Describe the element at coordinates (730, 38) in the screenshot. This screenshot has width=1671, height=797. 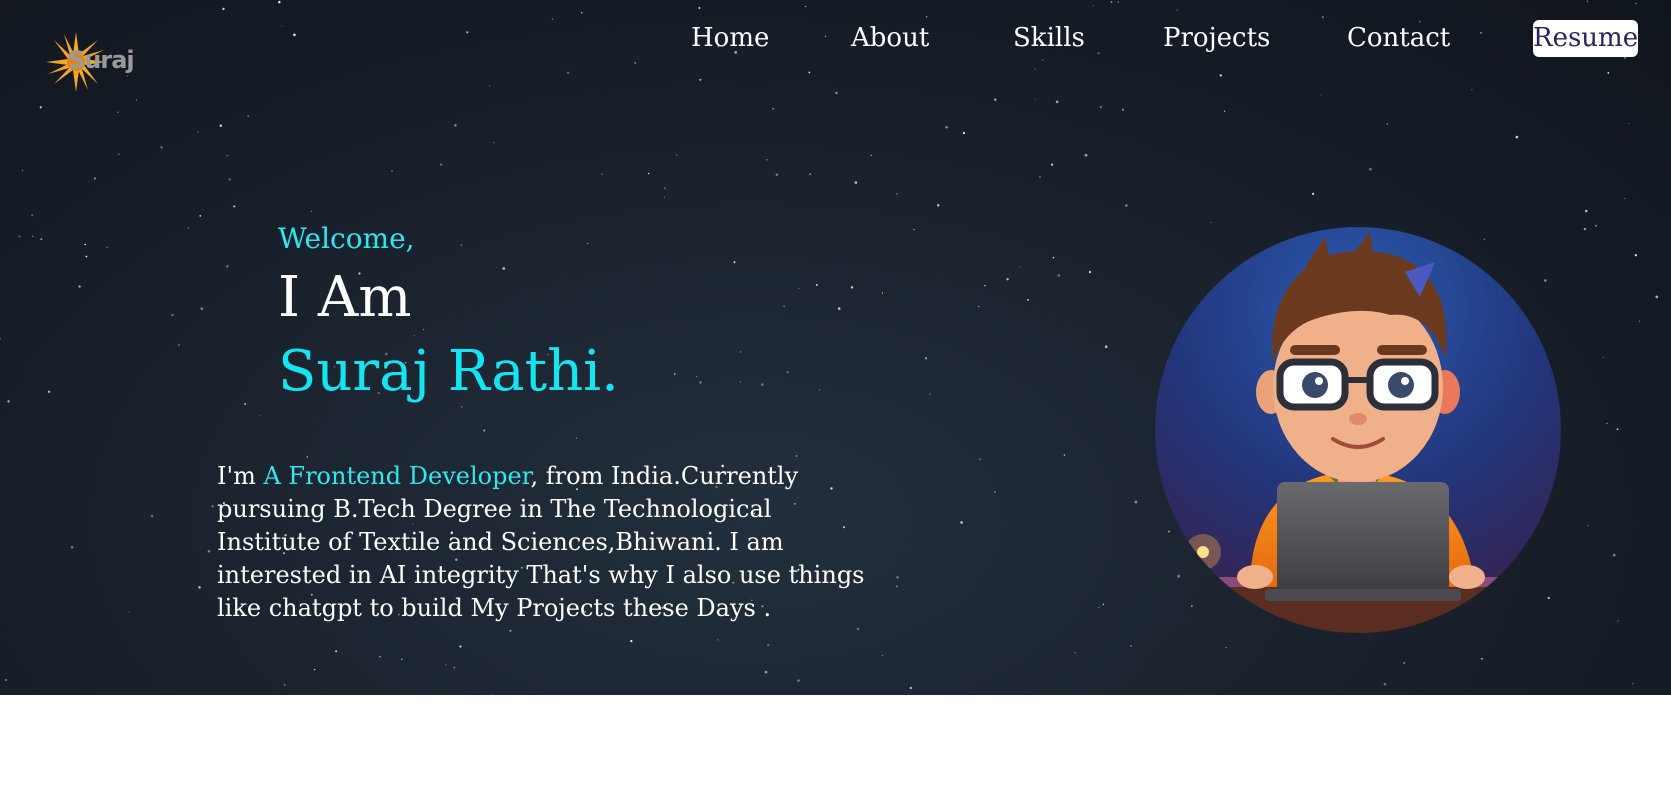
I see `nav-home: Home` at that location.